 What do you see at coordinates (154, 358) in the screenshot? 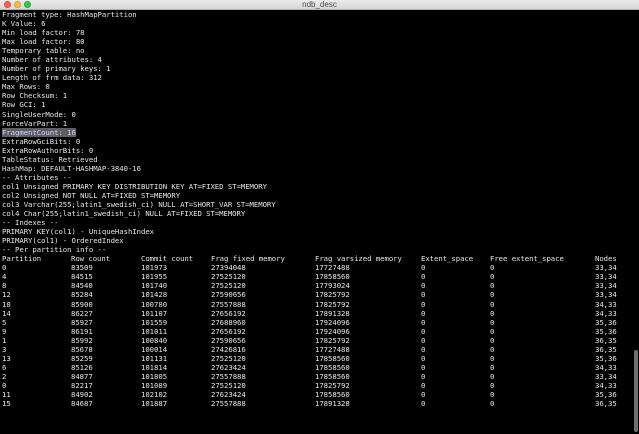
I see `table-cell: 101131` at bounding box center [154, 358].